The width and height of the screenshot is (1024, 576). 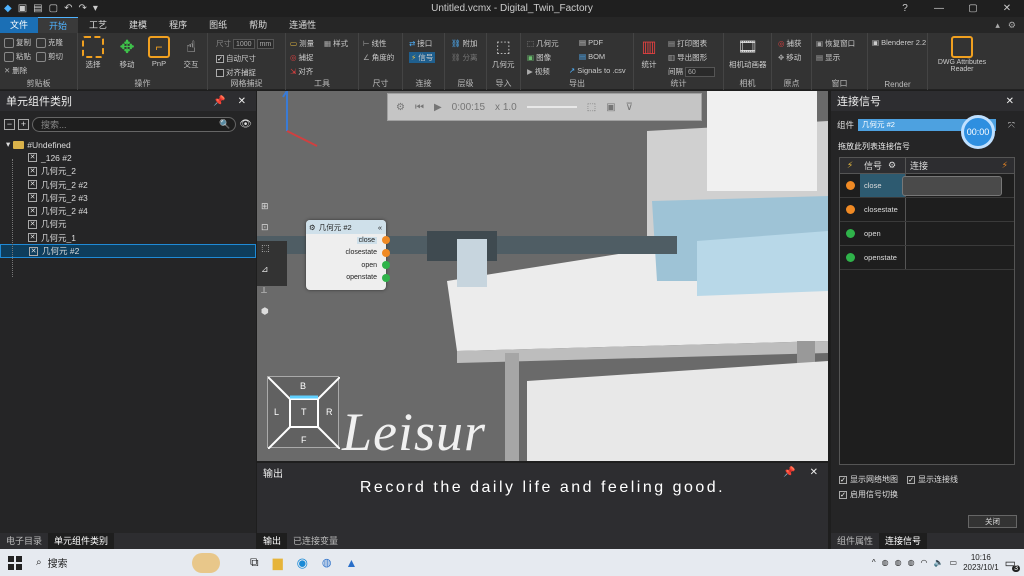 I want to click on help-icon: ?, so click(x=905, y=8).